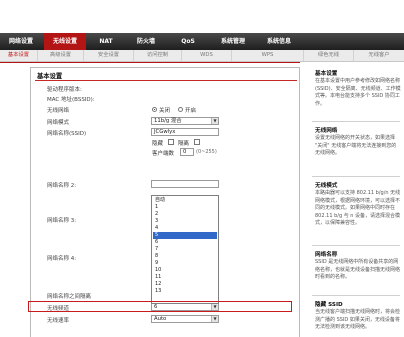  What do you see at coordinates (67, 134) in the screenshot?
I see `ssid-label: 网络名称(SSID)` at bounding box center [67, 134].